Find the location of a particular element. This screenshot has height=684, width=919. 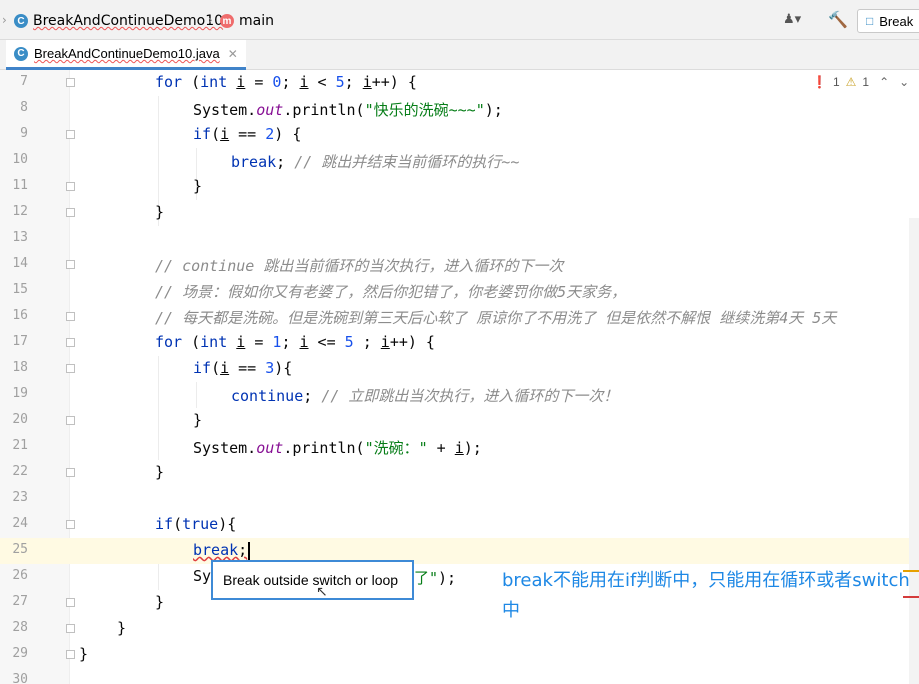

code-line: 21 System.out.println("洗碗：" + i); is located at coordinates (459, 447).